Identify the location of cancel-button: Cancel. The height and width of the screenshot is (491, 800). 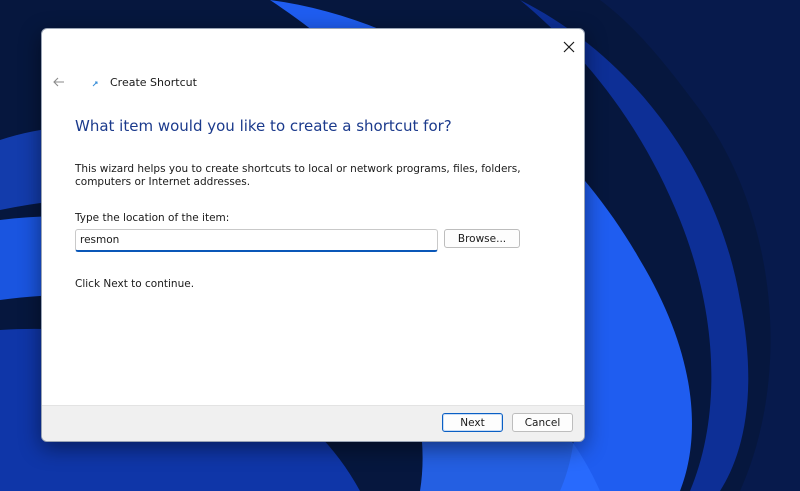
(542, 422).